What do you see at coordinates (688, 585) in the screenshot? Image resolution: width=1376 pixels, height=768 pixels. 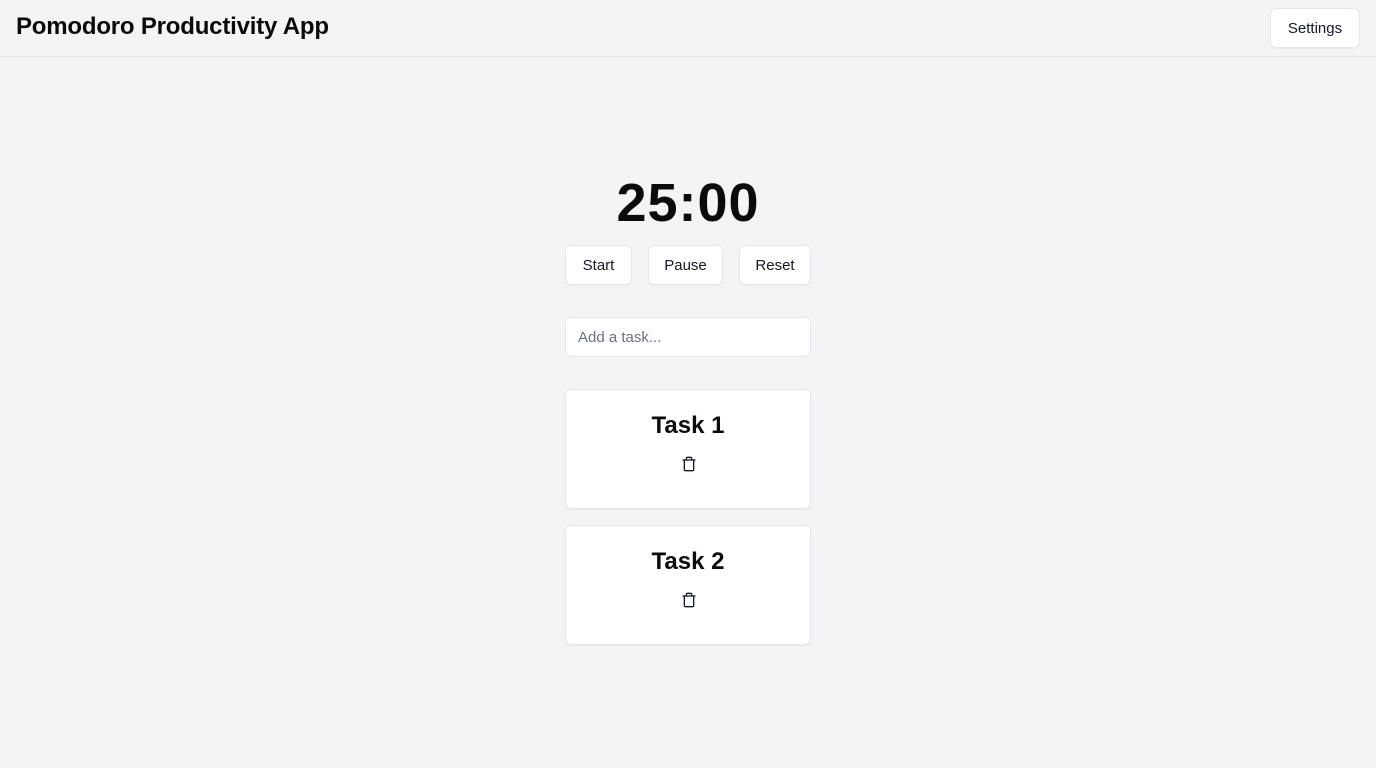 I see `task-card: Task 2` at bounding box center [688, 585].